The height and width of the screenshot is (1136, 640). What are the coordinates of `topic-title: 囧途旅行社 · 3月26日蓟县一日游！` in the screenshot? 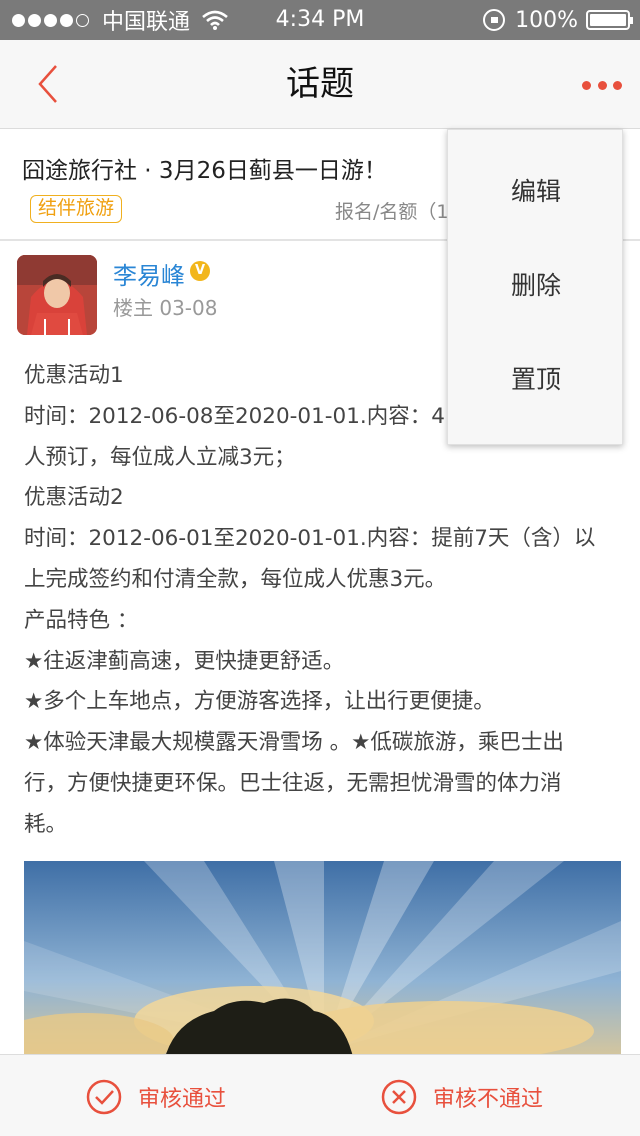 It's located at (204, 171).